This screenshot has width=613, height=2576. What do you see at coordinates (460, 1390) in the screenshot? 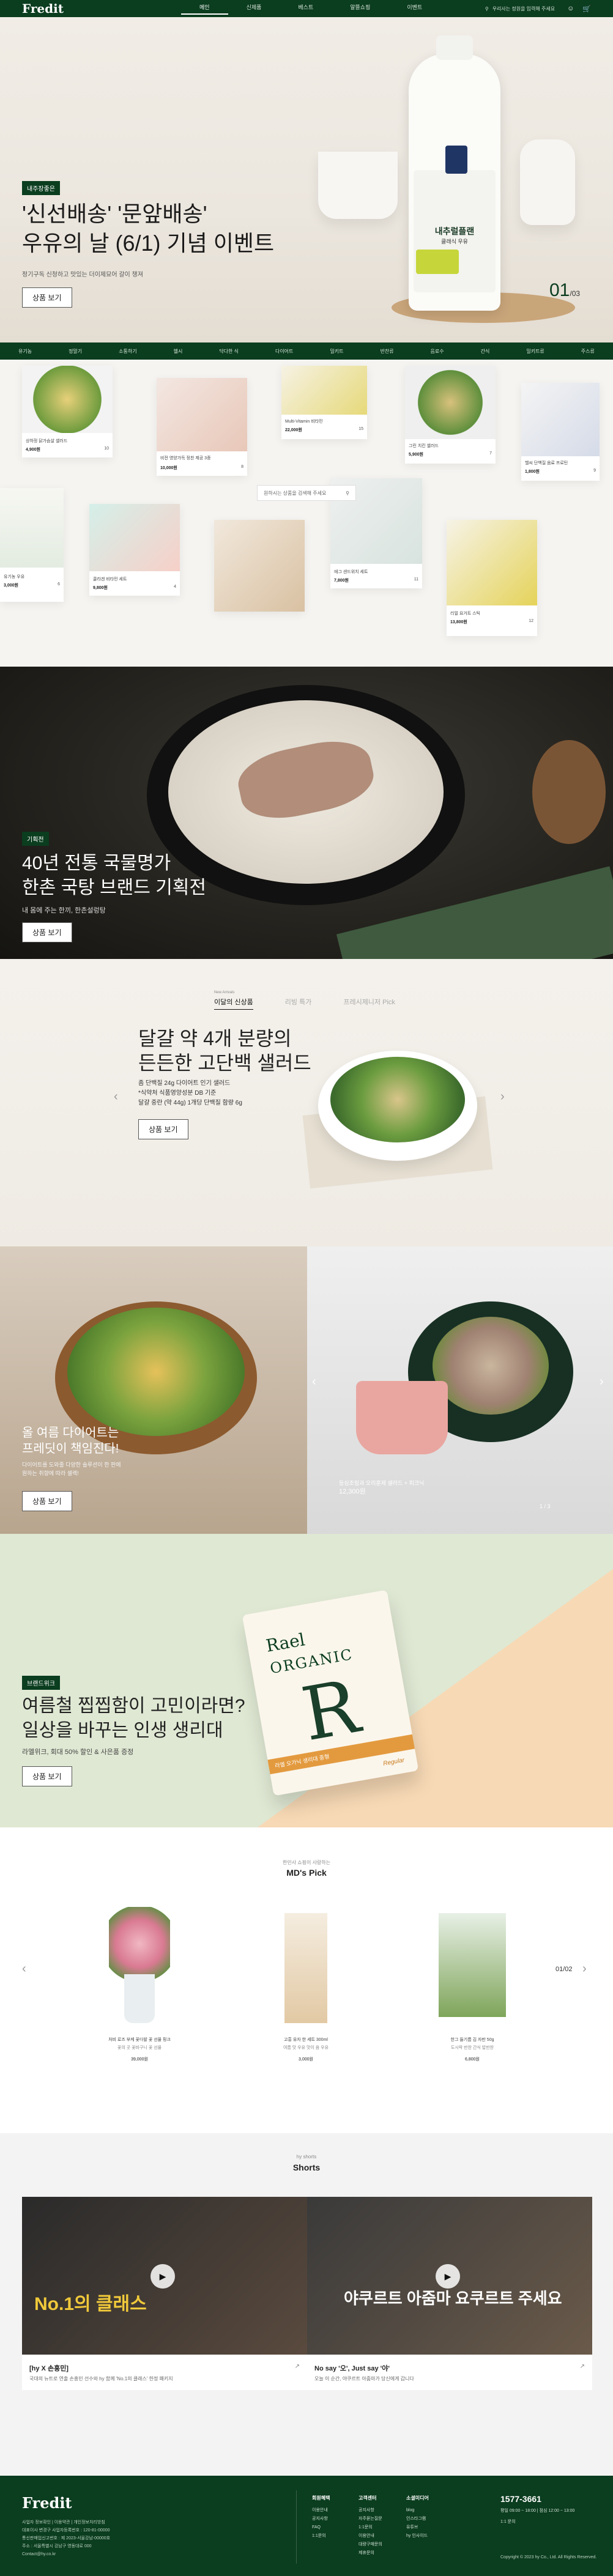
I see `diet-right-banner: ‹ › 등심조림과 오리훈제 샐러드 + 피크닉 12,300원 1 / 3` at bounding box center [460, 1390].